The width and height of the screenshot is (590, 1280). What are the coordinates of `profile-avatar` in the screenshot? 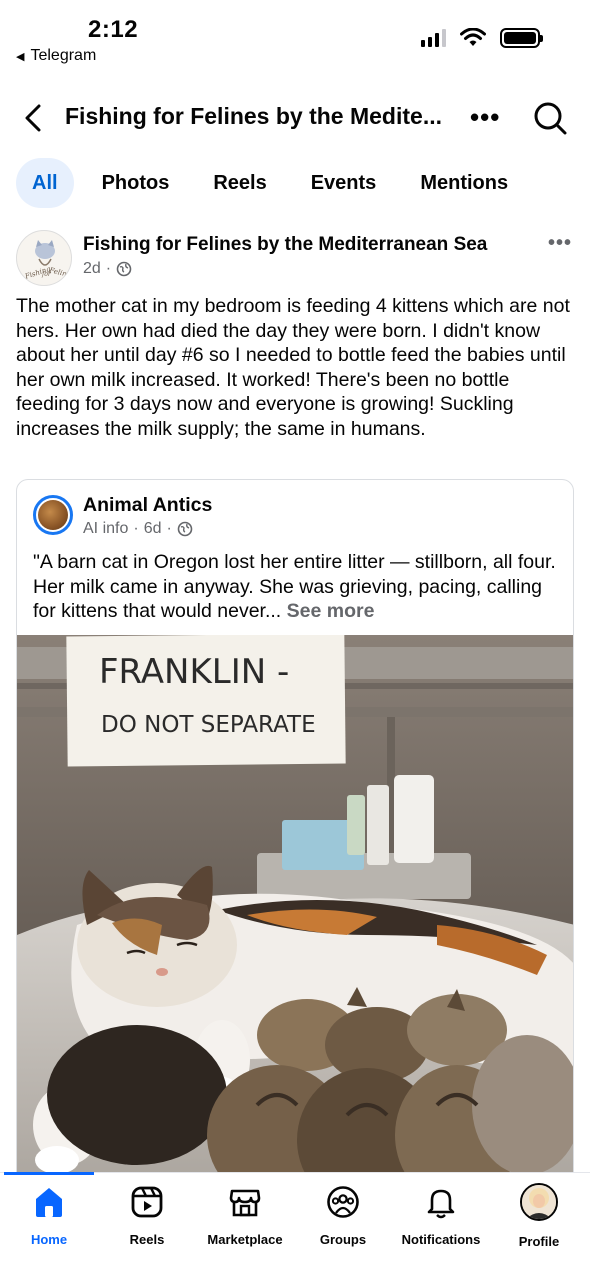 It's located at (539, 1202).